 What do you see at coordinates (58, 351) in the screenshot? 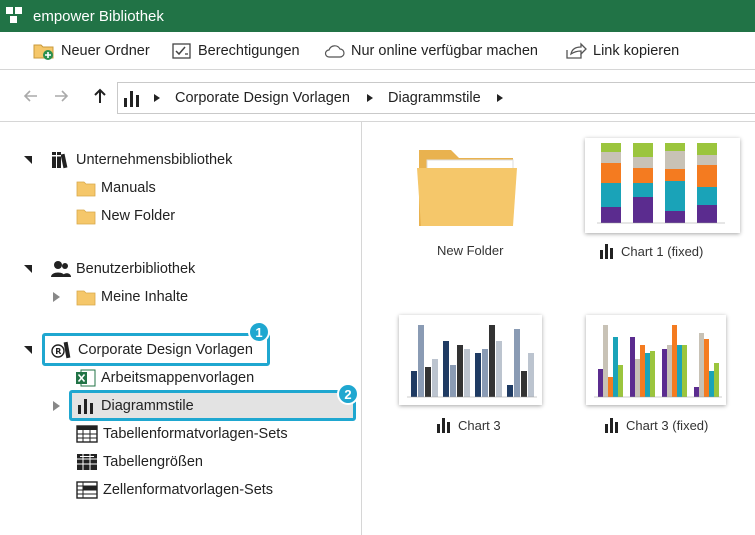
I see `svg-text: R` at bounding box center [58, 351].